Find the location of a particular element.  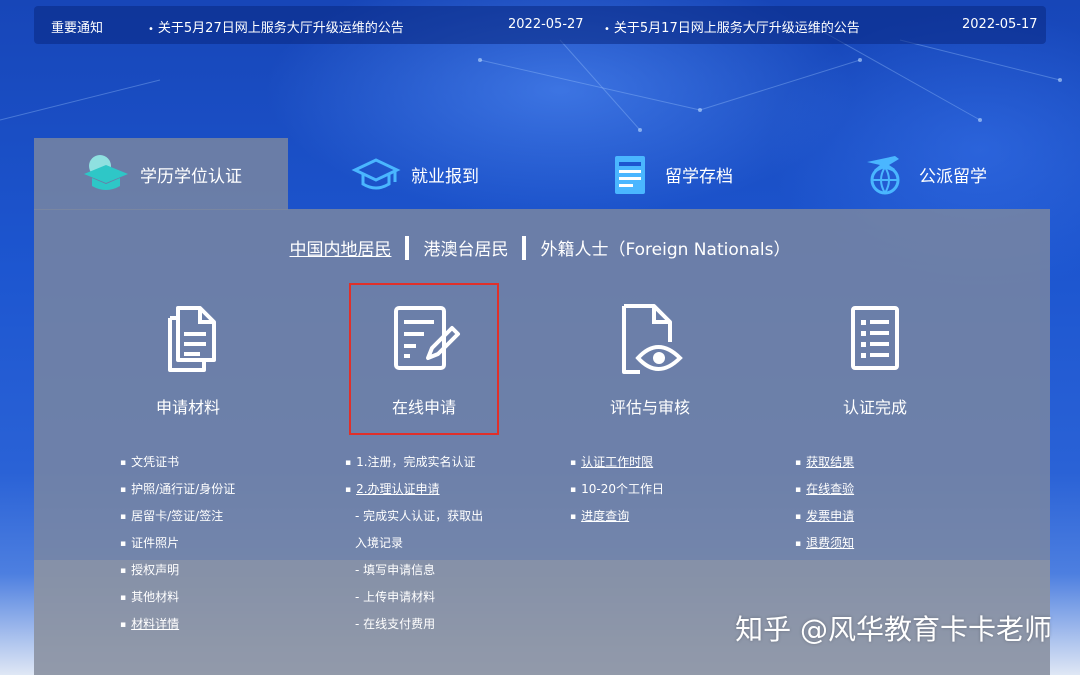

archive-document-icon is located at coordinates (630, 175).